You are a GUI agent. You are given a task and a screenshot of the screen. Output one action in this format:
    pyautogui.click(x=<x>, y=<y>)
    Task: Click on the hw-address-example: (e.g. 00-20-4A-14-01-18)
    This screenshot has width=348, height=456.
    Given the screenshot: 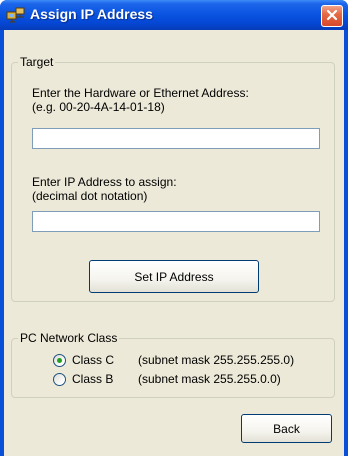 What is the action you would take?
    pyautogui.click(x=98, y=107)
    